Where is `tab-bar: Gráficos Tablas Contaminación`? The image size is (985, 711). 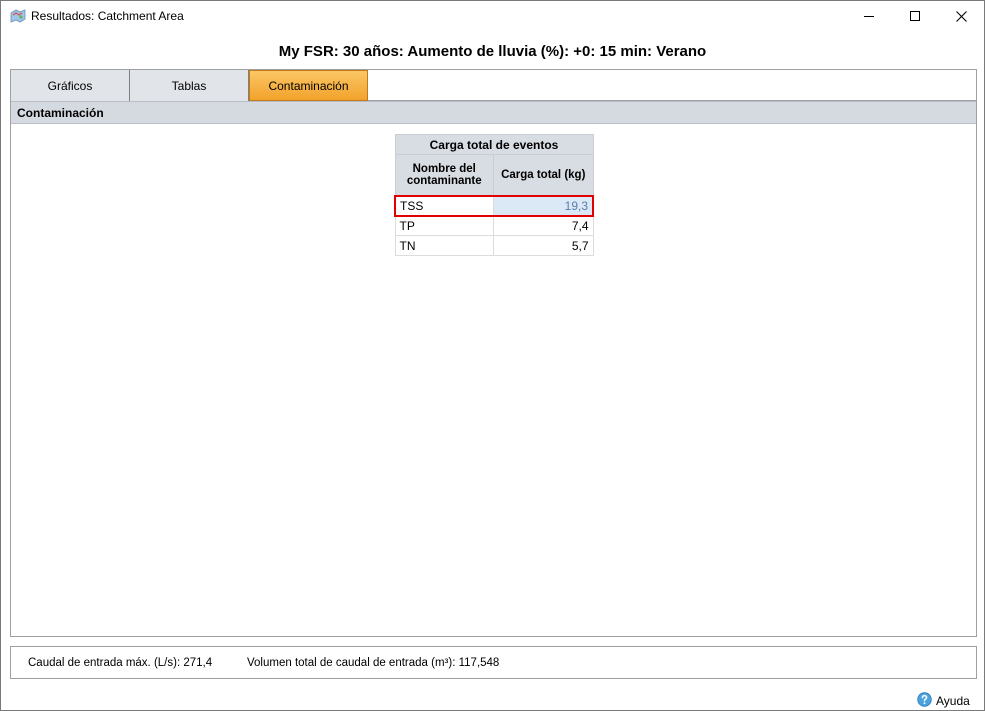 tab-bar: Gráficos Tablas Contaminación is located at coordinates (493, 85).